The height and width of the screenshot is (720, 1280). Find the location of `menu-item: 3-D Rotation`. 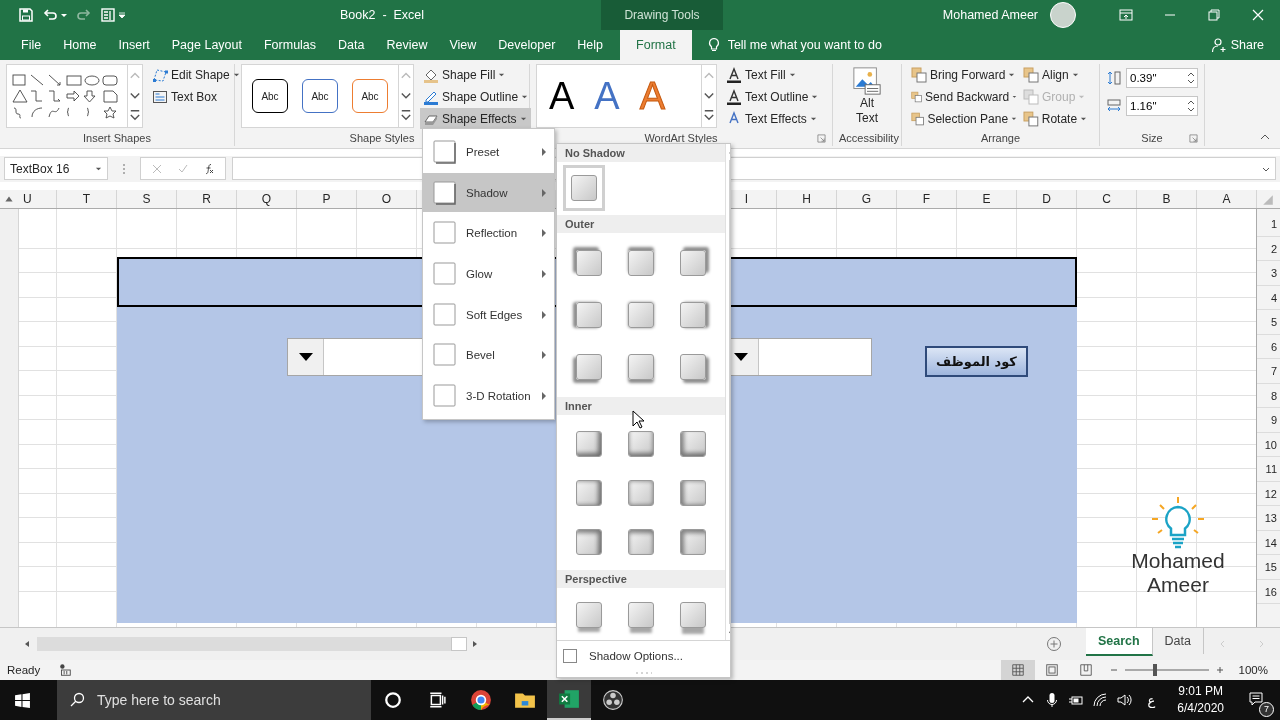

menu-item: 3-D Rotation is located at coordinates (488, 396).